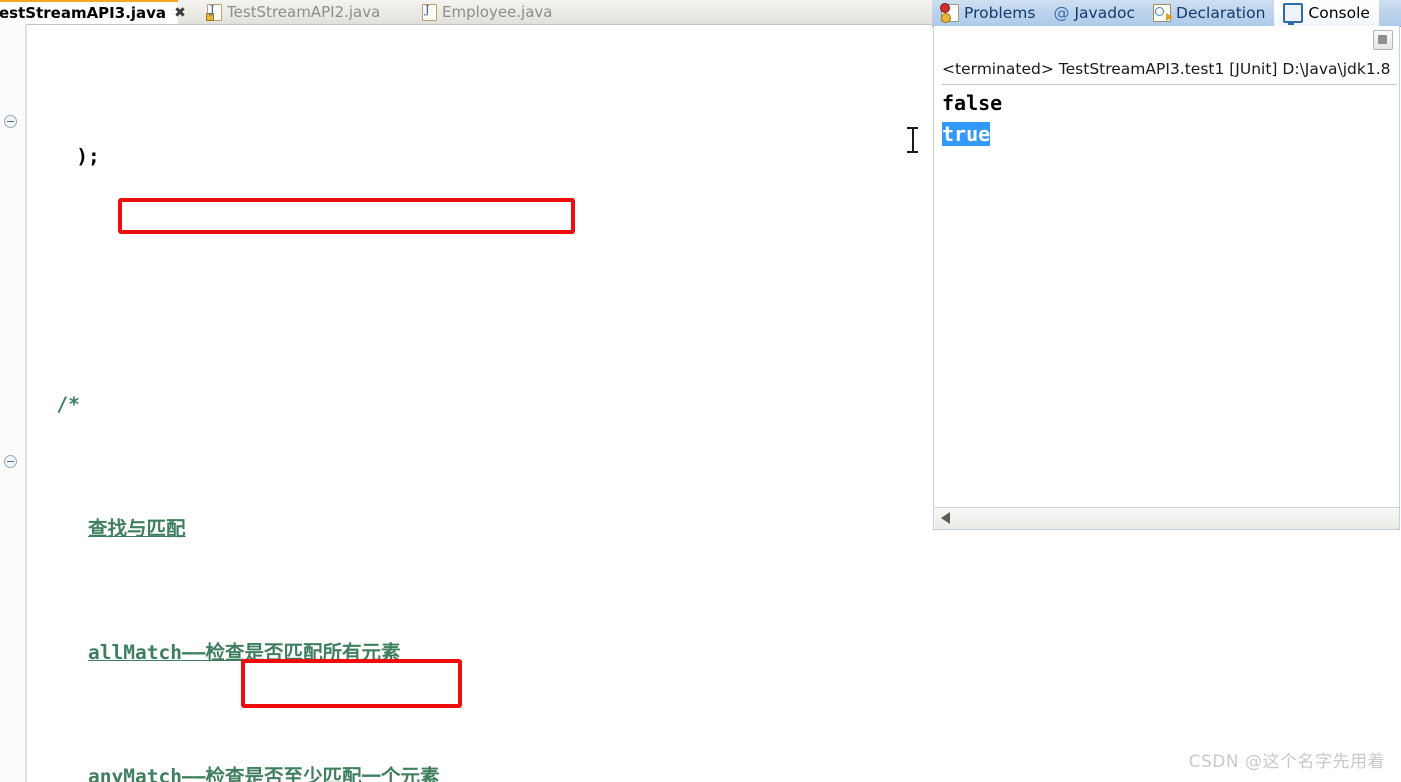  What do you see at coordinates (479, 771) in the screenshot?
I see `code-line: anyMatch——检查是否至少匹配一个元素` at bounding box center [479, 771].